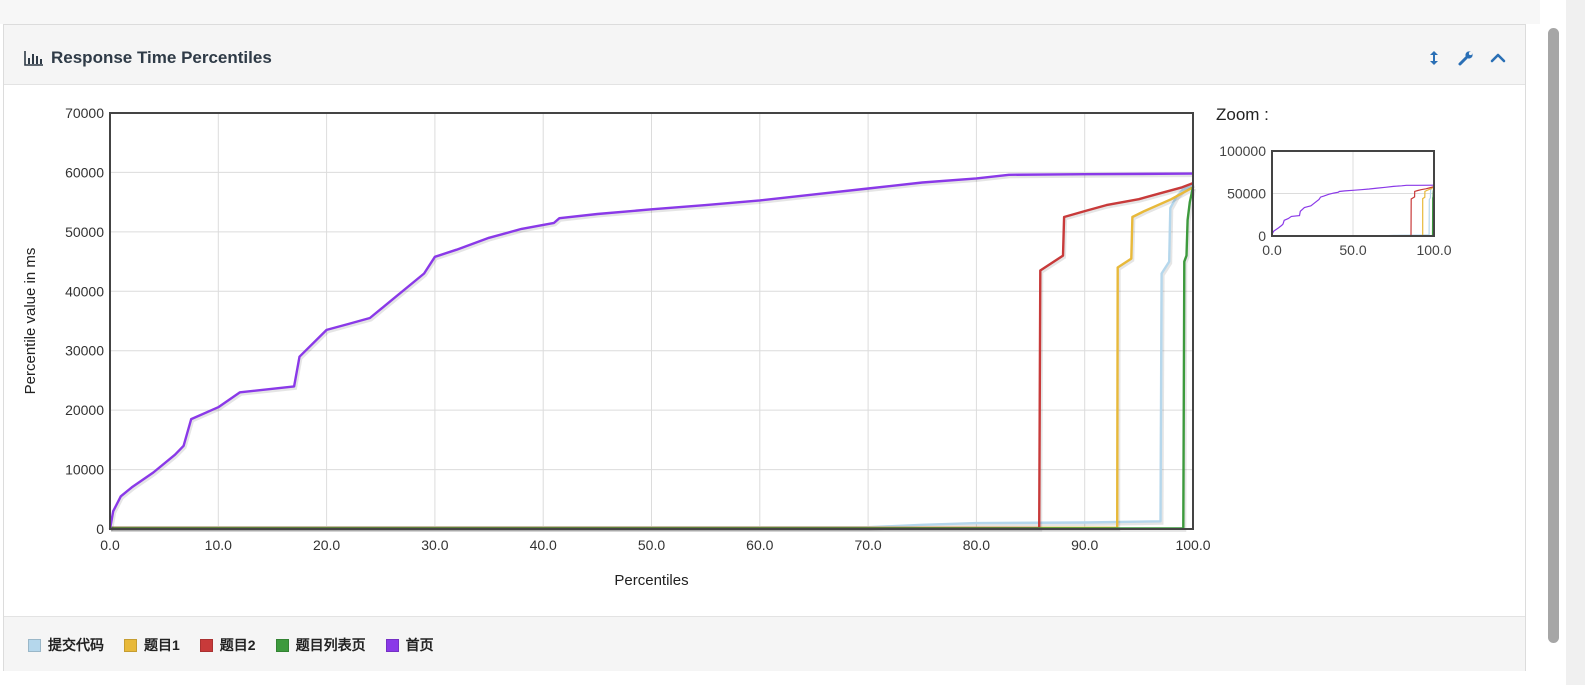  I want to click on y-tick-label: 40000, so click(84, 291).